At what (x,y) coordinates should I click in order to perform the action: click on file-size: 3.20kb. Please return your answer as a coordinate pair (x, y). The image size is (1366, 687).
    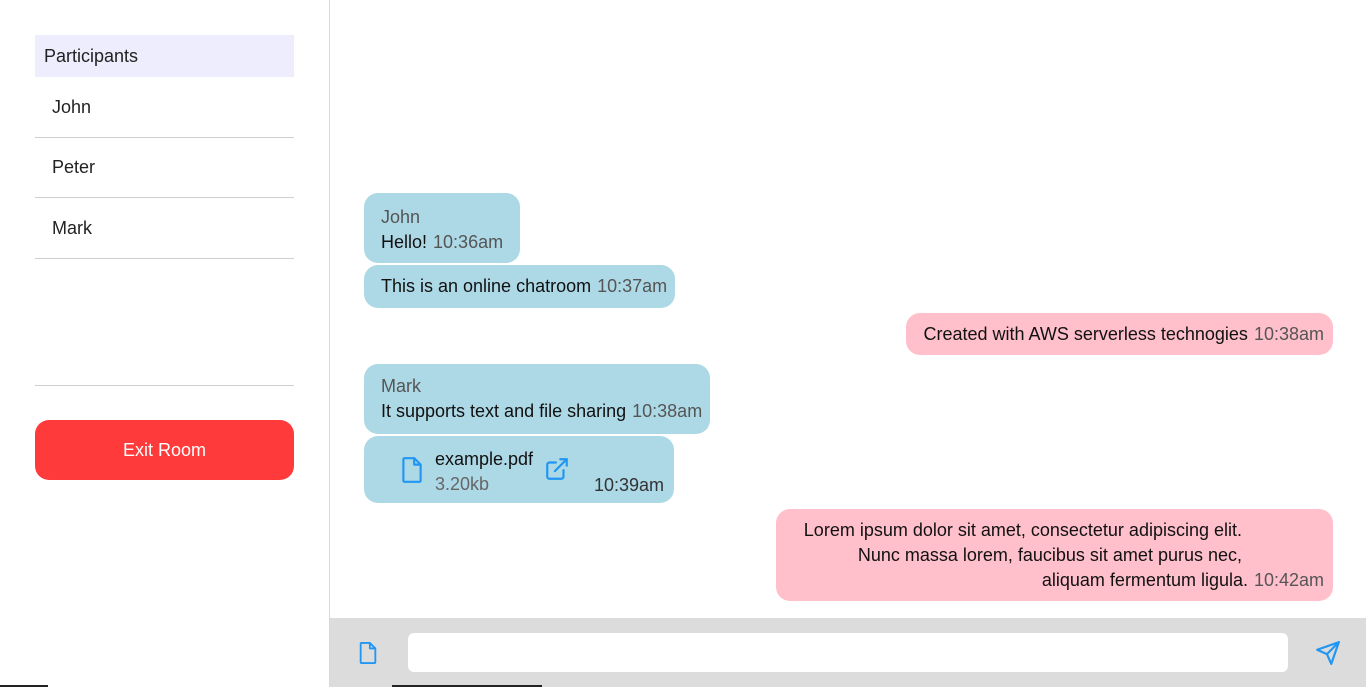
    Looking at the image, I should click on (462, 484).